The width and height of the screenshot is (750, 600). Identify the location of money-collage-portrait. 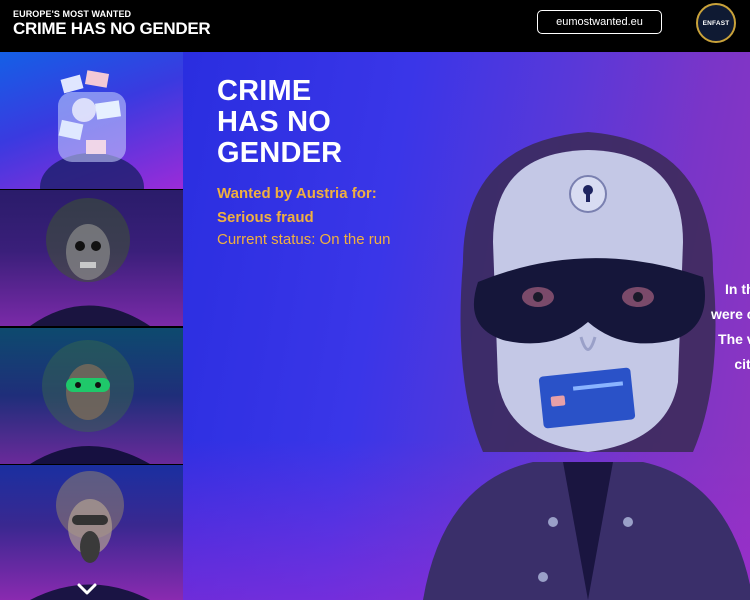
(92, 129).